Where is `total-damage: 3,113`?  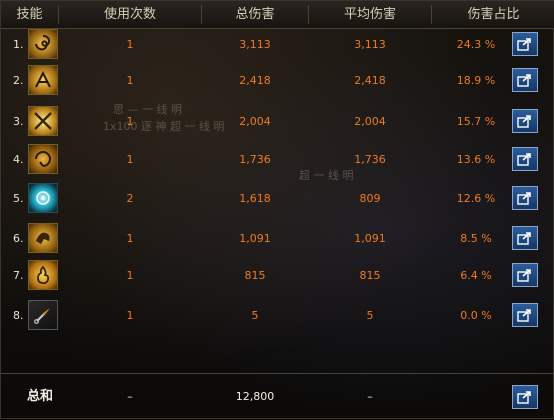 total-damage: 3,113 is located at coordinates (255, 44).